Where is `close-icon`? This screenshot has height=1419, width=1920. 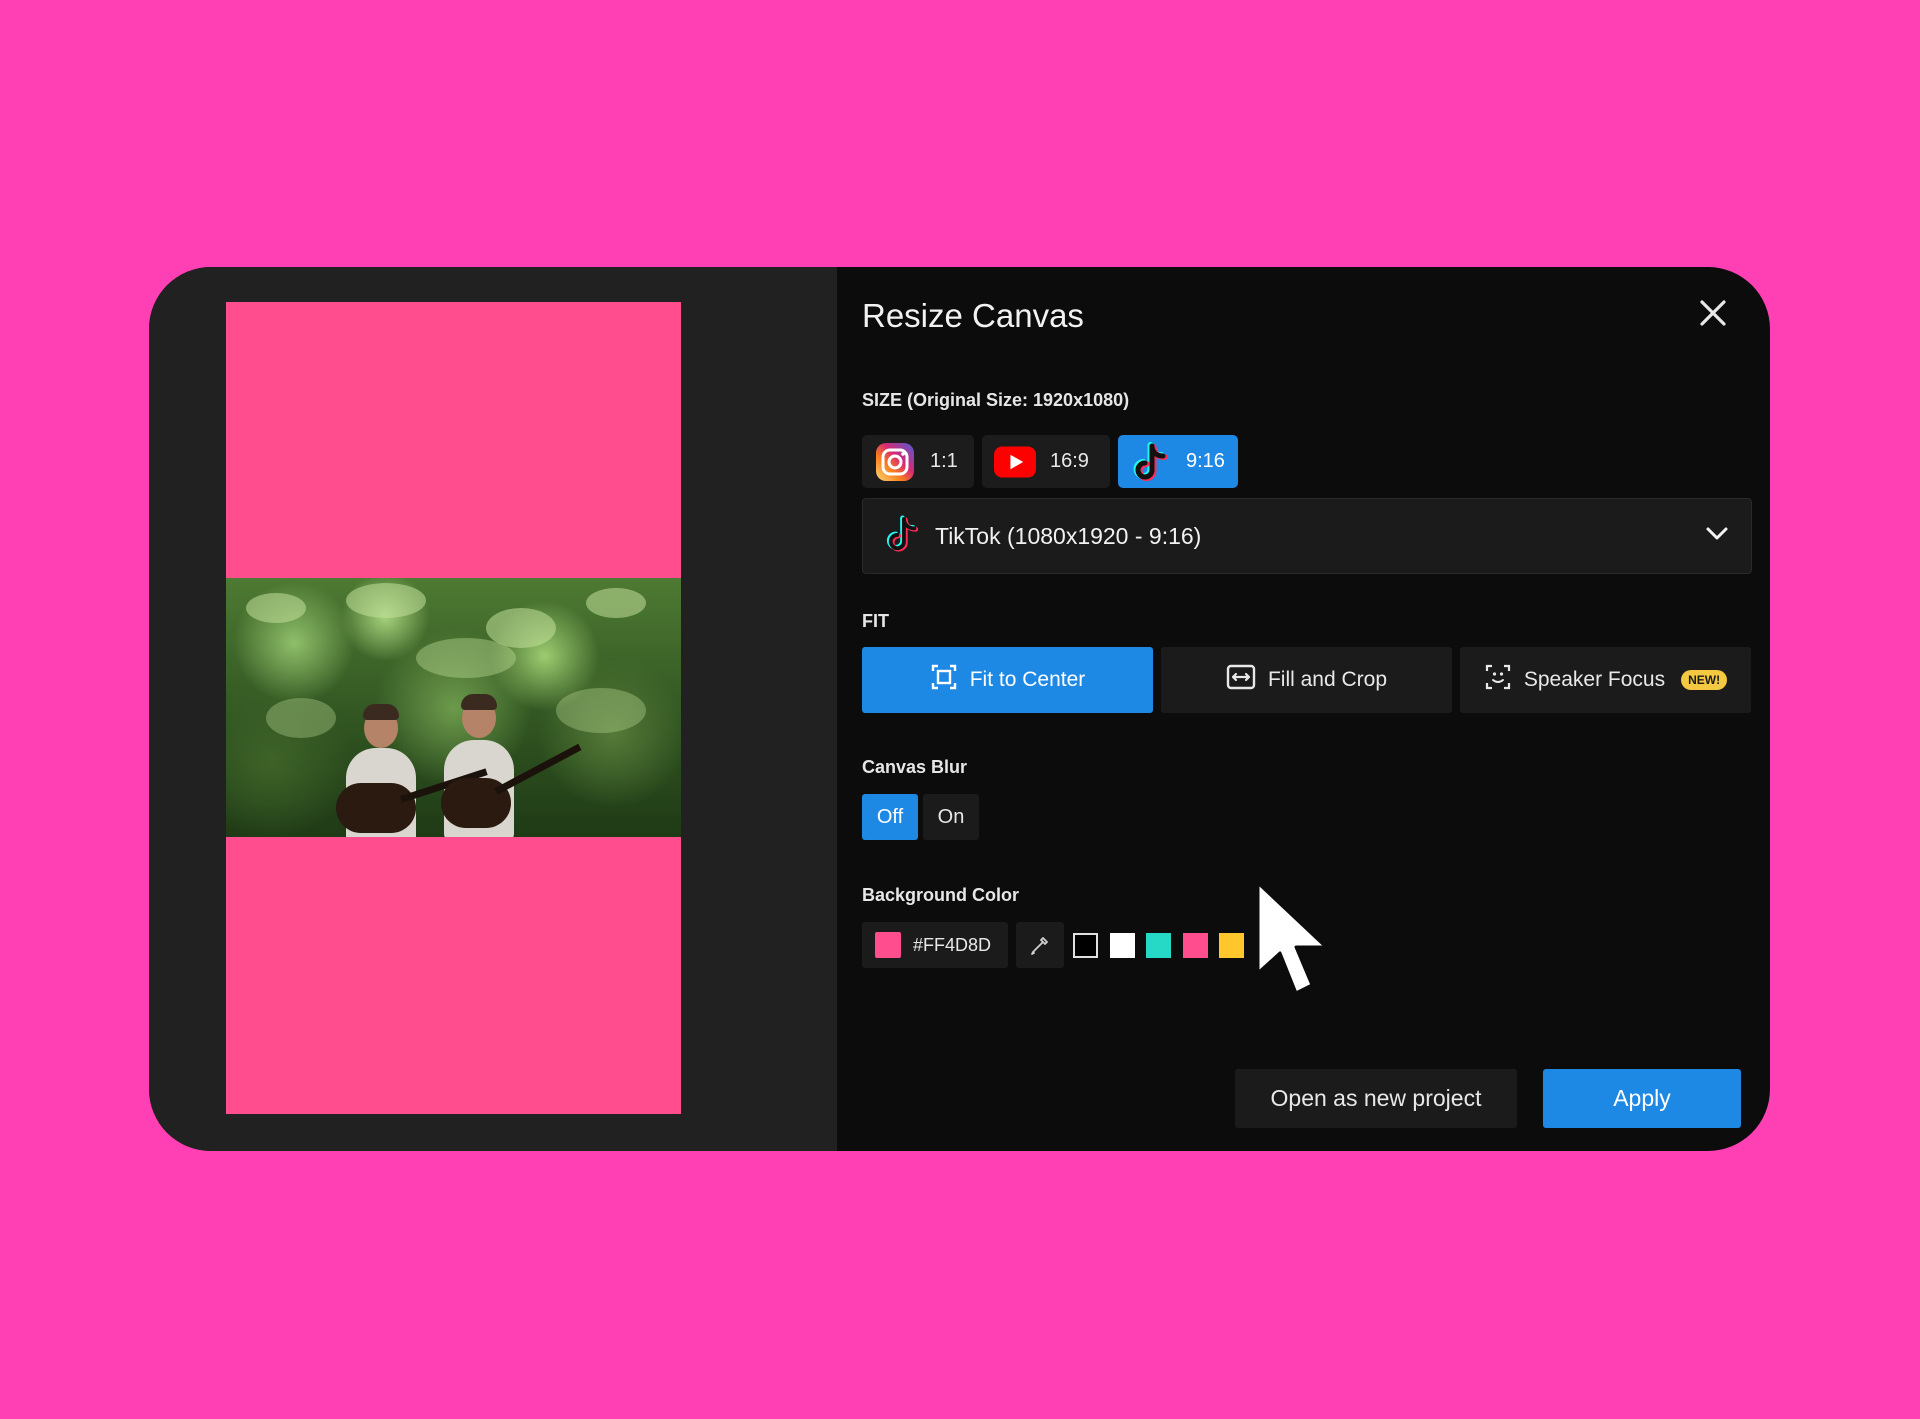
close-icon is located at coordinates (1713, 313).